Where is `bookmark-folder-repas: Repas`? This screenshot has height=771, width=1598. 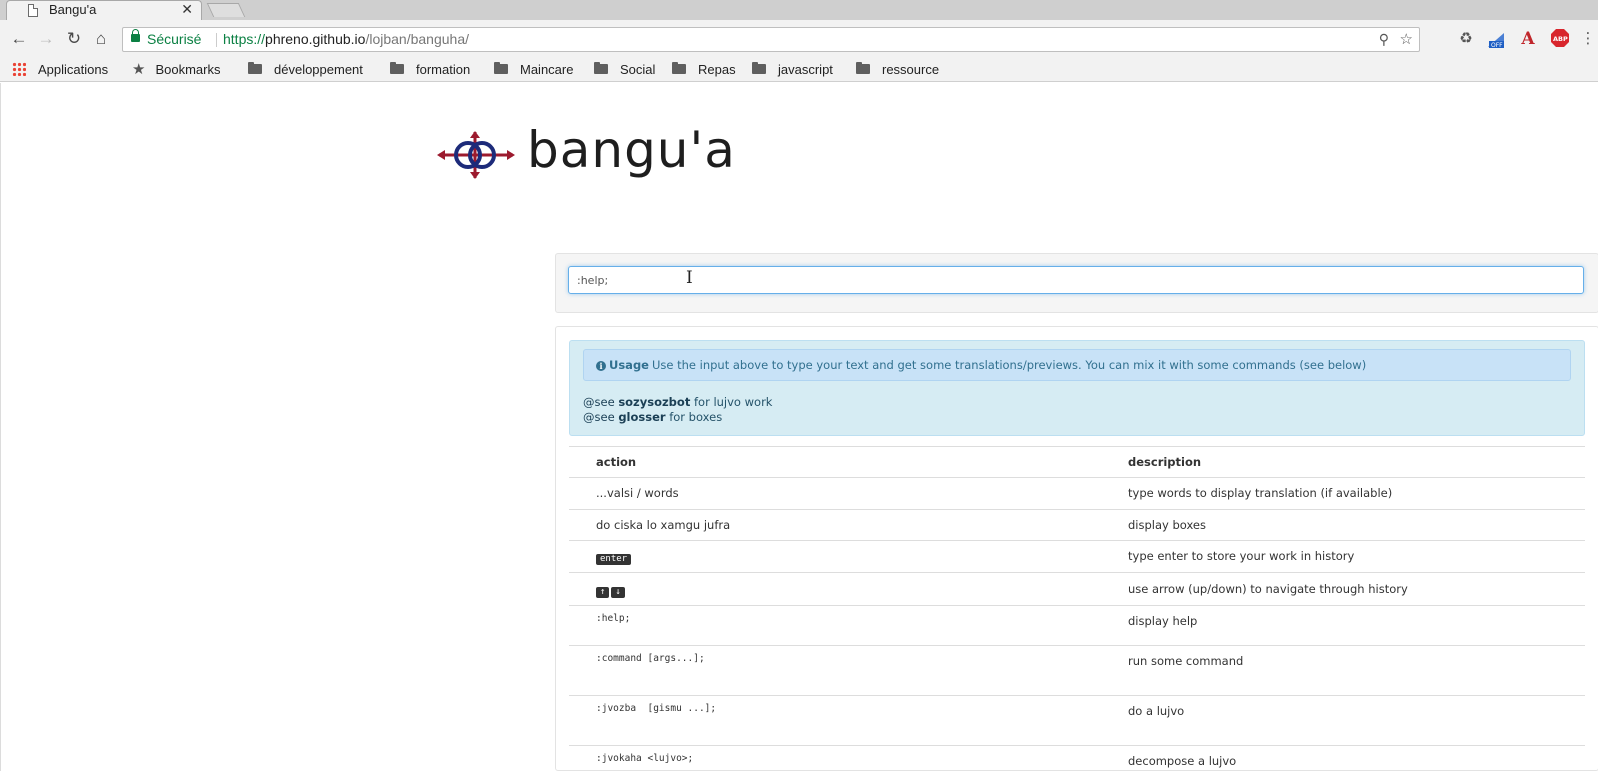 bookmark-folder-repas: Repas is located at coordinates (704, 70).